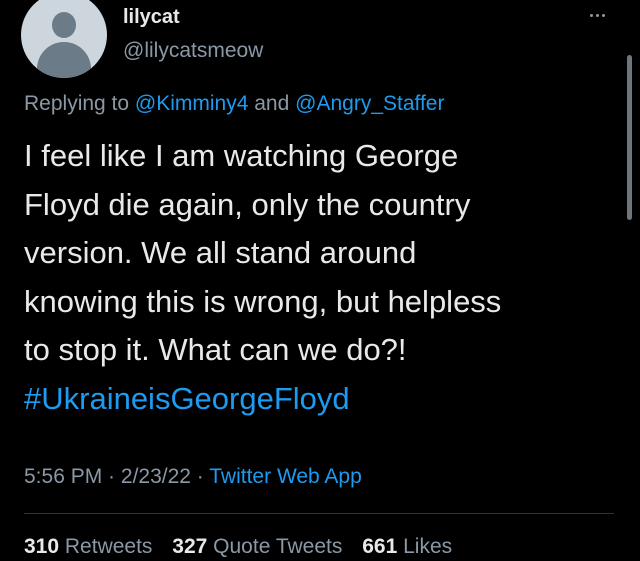  I want to click on more-options-button, so click(597, 15).